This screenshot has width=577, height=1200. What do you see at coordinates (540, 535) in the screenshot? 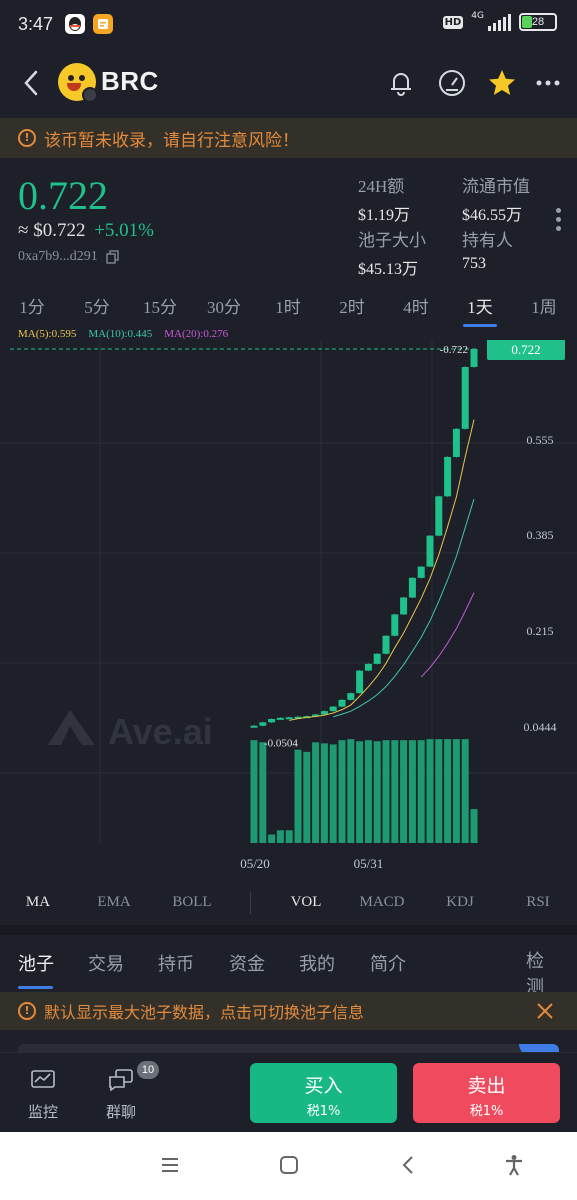
I see `y-tick-label: 0.385` at bounding box center [540, 535].